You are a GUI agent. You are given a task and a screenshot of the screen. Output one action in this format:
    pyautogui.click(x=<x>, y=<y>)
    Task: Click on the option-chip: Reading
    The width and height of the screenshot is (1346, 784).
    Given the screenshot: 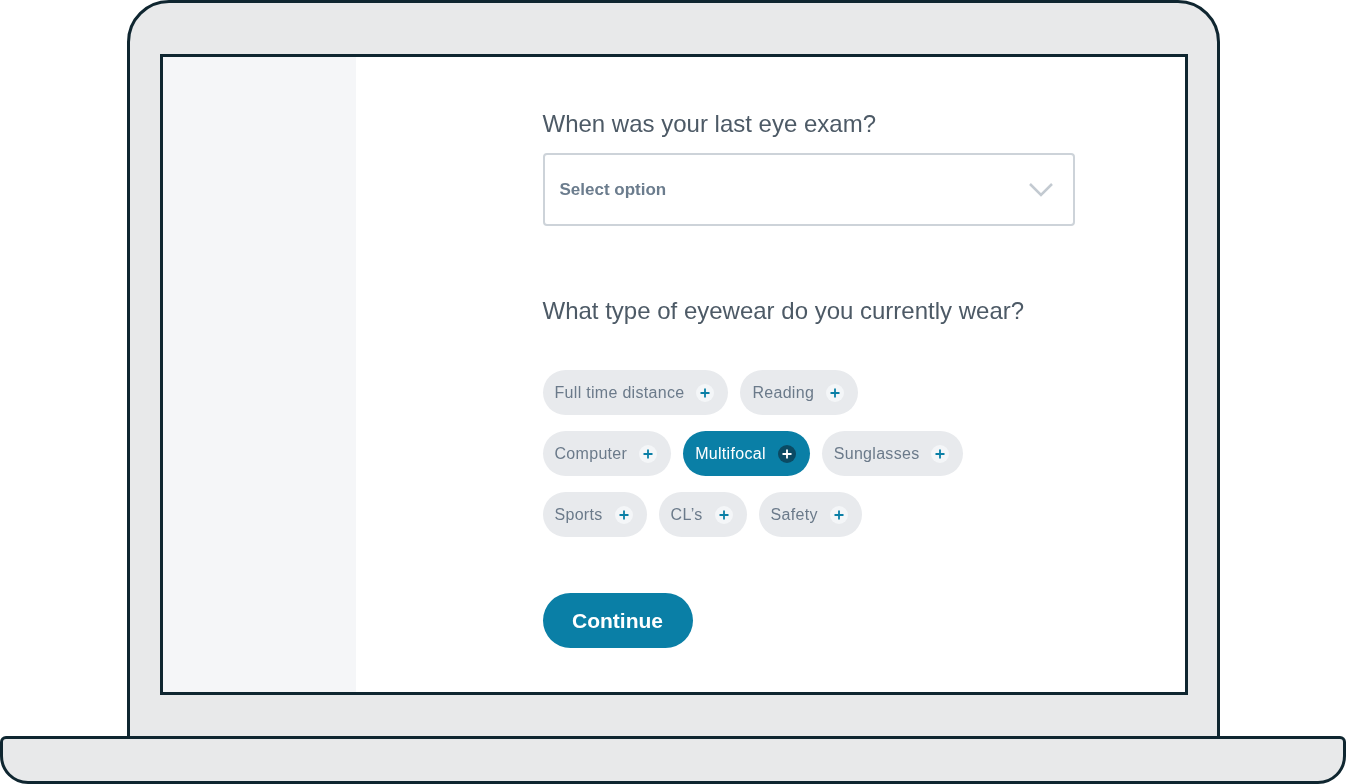 What is the action you would take?
    pyautogui.click(x=799, y=392)
    